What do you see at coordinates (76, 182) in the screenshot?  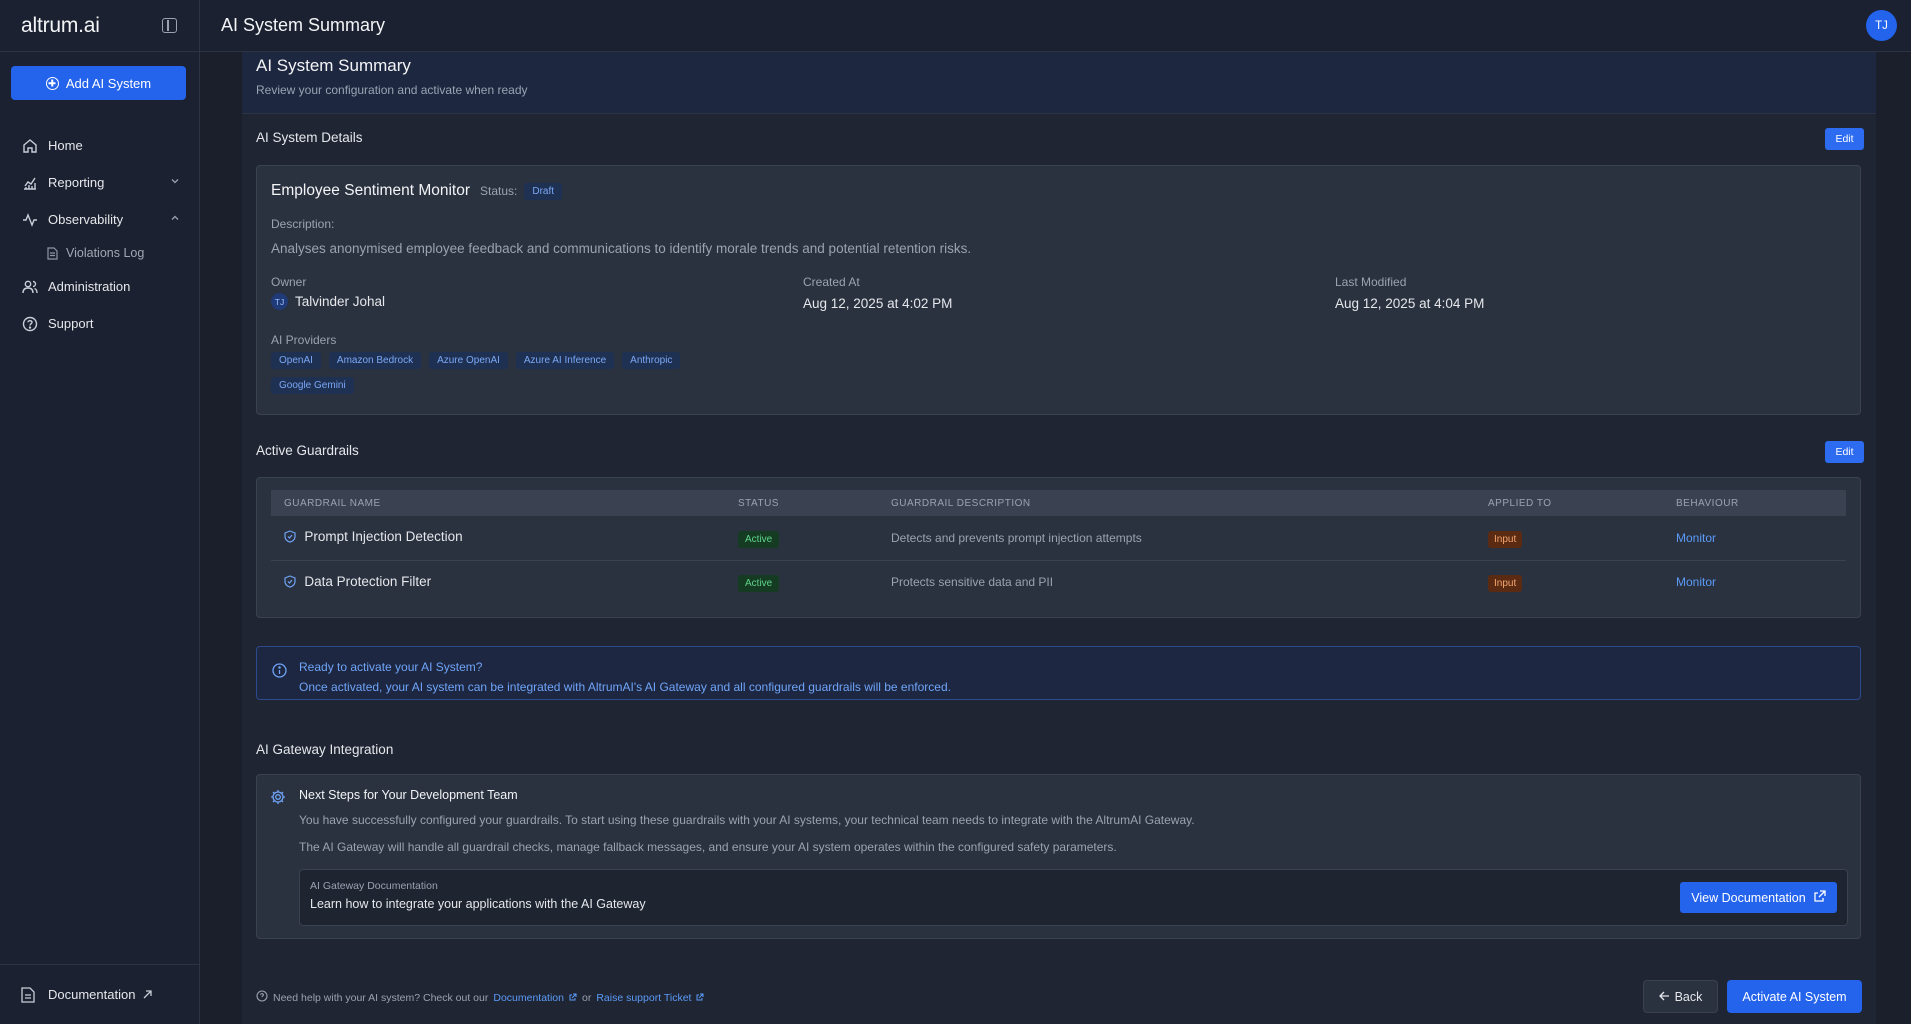 I see `sidebar-item-label: Reporting` at bounding box center [76, 182].